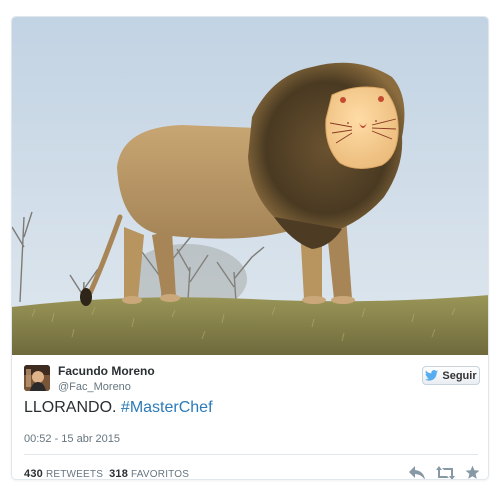  What do you see at coordinates (107, 474) in the screenshot?
I see `tweet-stats: 430 RETWEETS 318 FAVORITOS` at bounding box center [107, 474].